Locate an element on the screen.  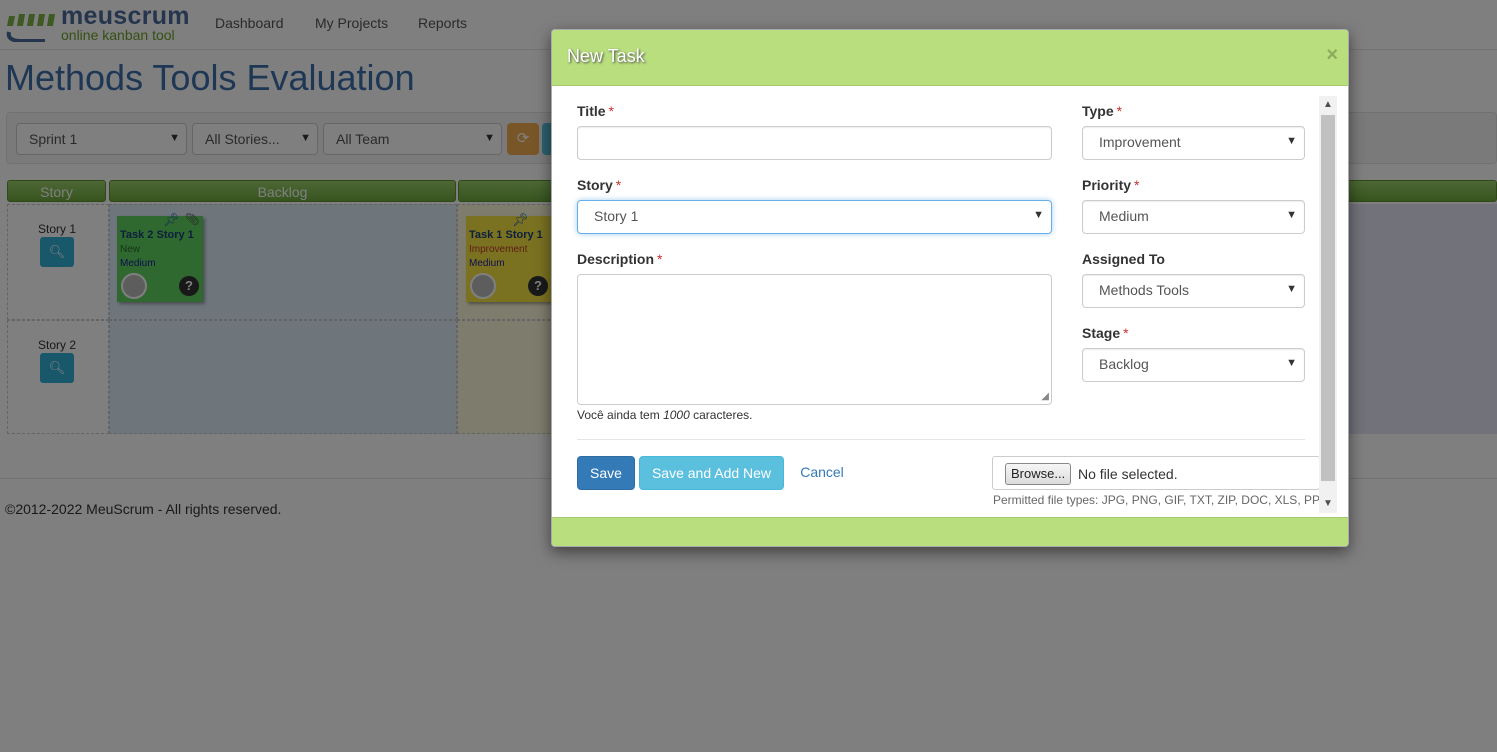
save-button: Save is located at coordinates (606, 473).